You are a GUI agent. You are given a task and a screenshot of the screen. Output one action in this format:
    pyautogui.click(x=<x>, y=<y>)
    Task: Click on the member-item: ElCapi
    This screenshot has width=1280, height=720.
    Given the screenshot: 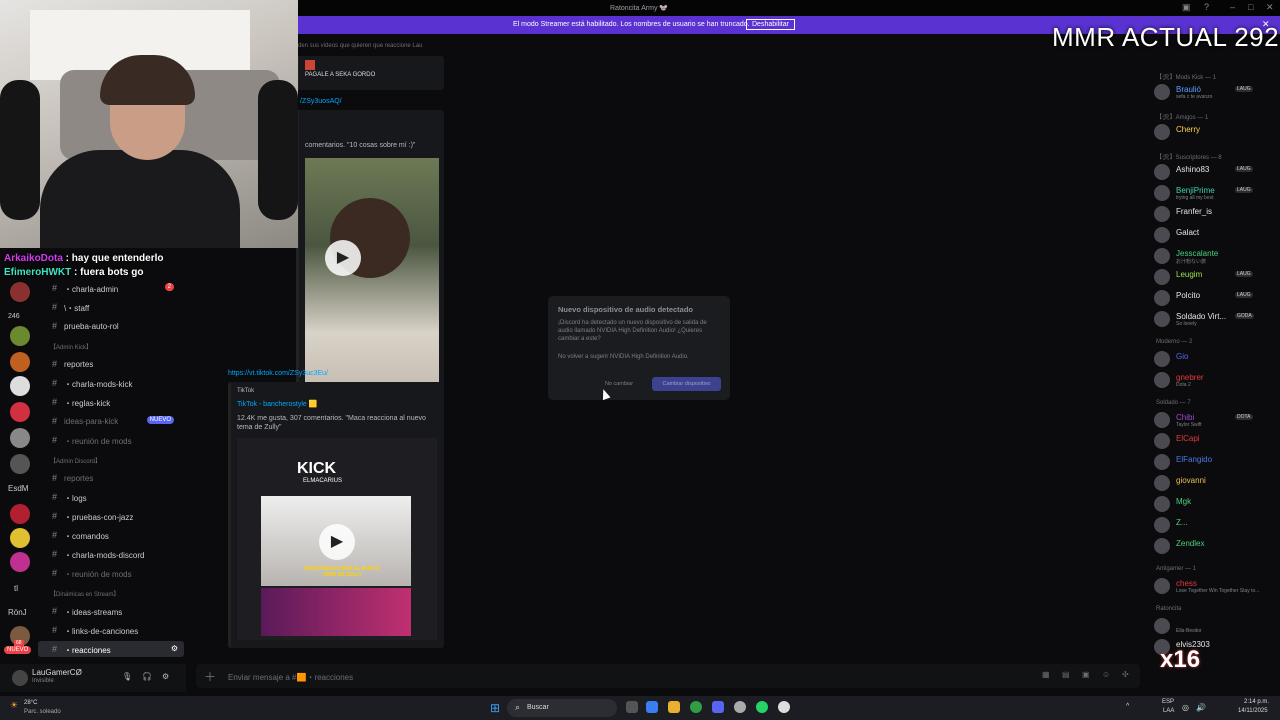 What is the action you would take?
    pyautogui.click(x=1216, y=441)
    